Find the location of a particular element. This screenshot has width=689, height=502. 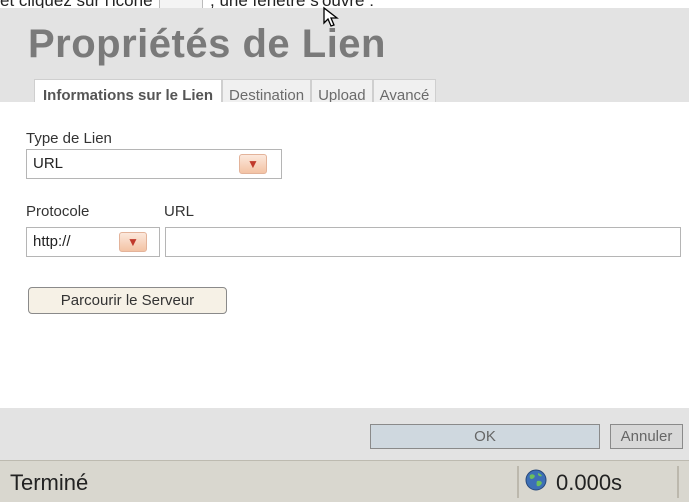

ok-button: OK is located at coordinates (485, 436).